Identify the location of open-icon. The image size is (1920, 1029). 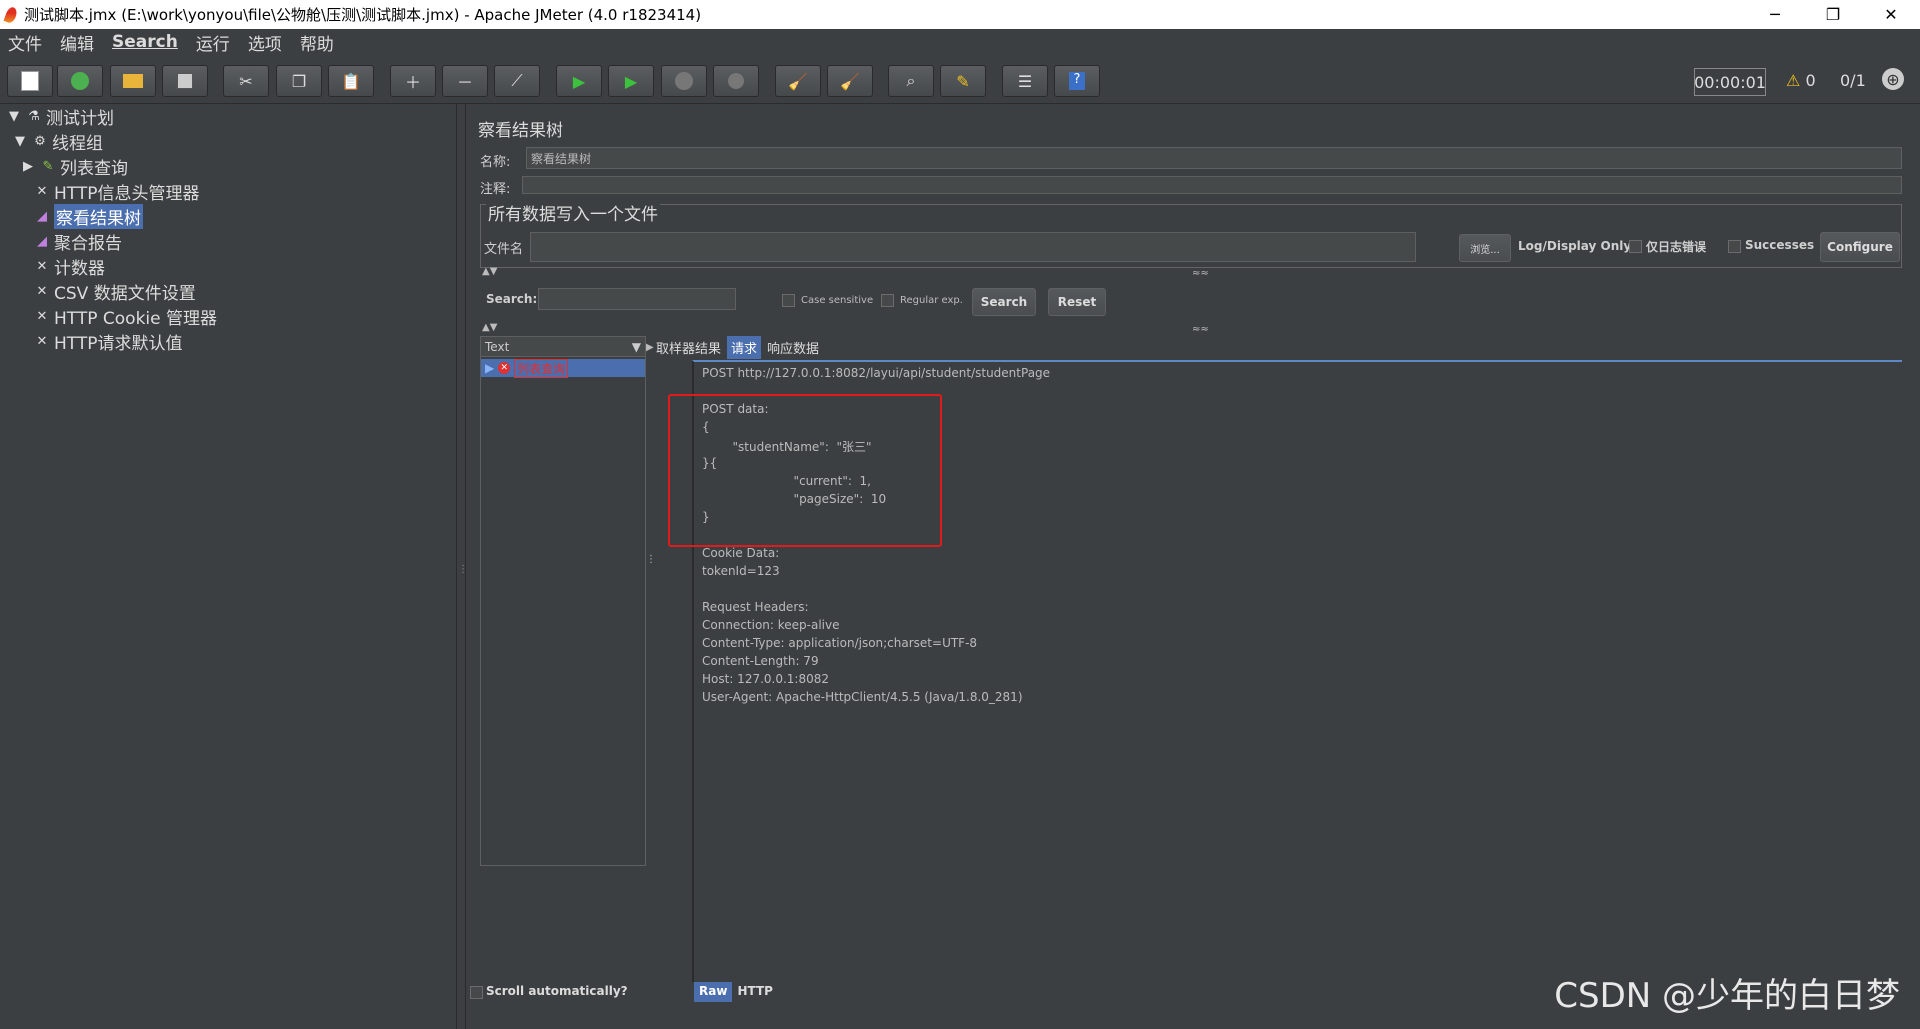
(133, 81).